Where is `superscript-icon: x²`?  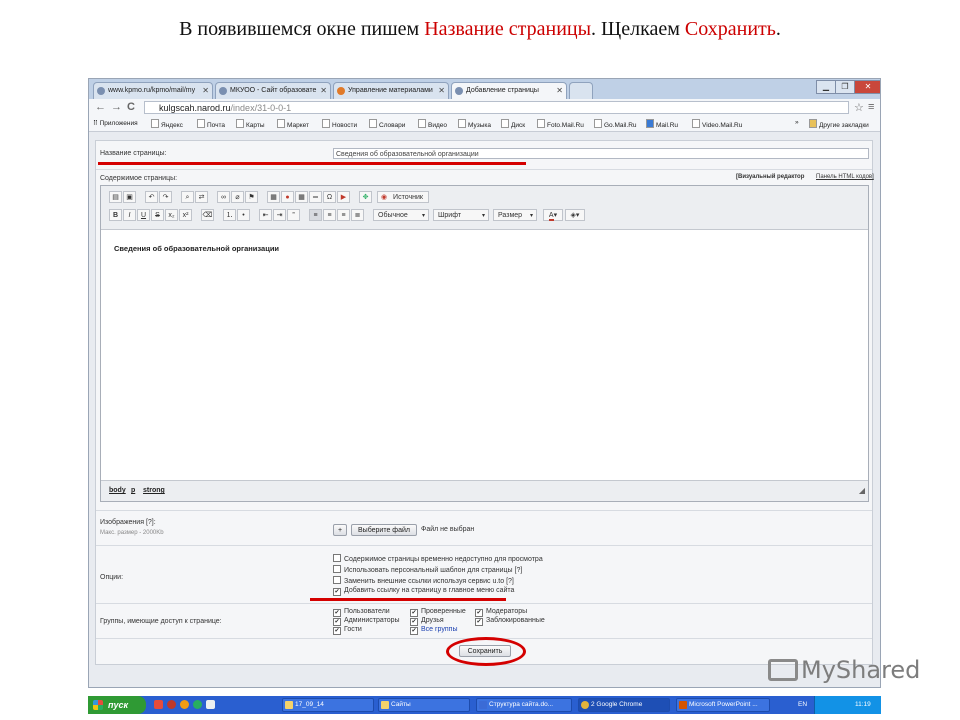
superscript-icon: x² is located at coordinates (185, 215).